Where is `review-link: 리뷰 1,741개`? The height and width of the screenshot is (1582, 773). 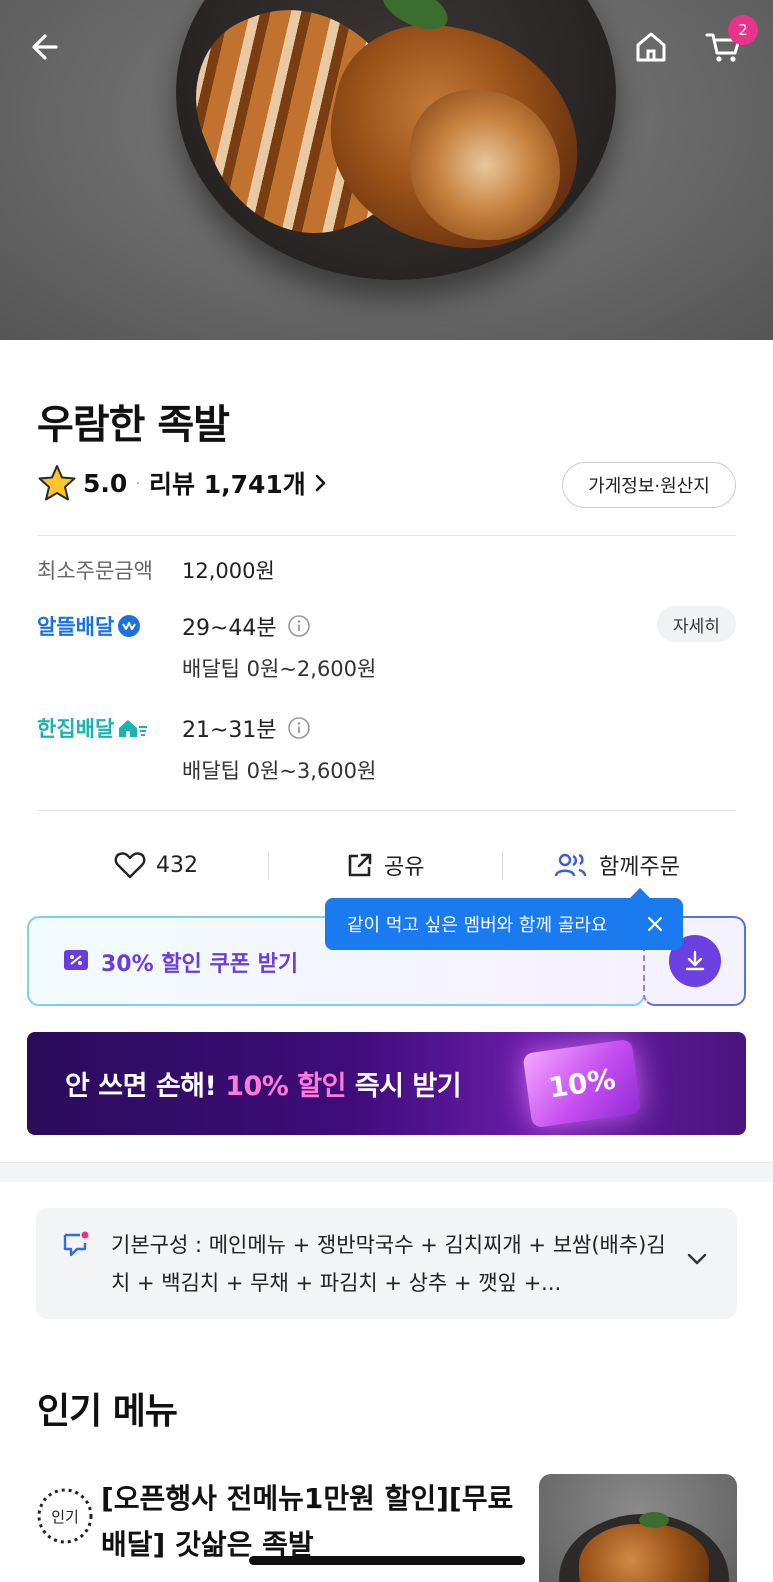 review-link: 리뷰 1,741개 is located at coordinates (238, 483).